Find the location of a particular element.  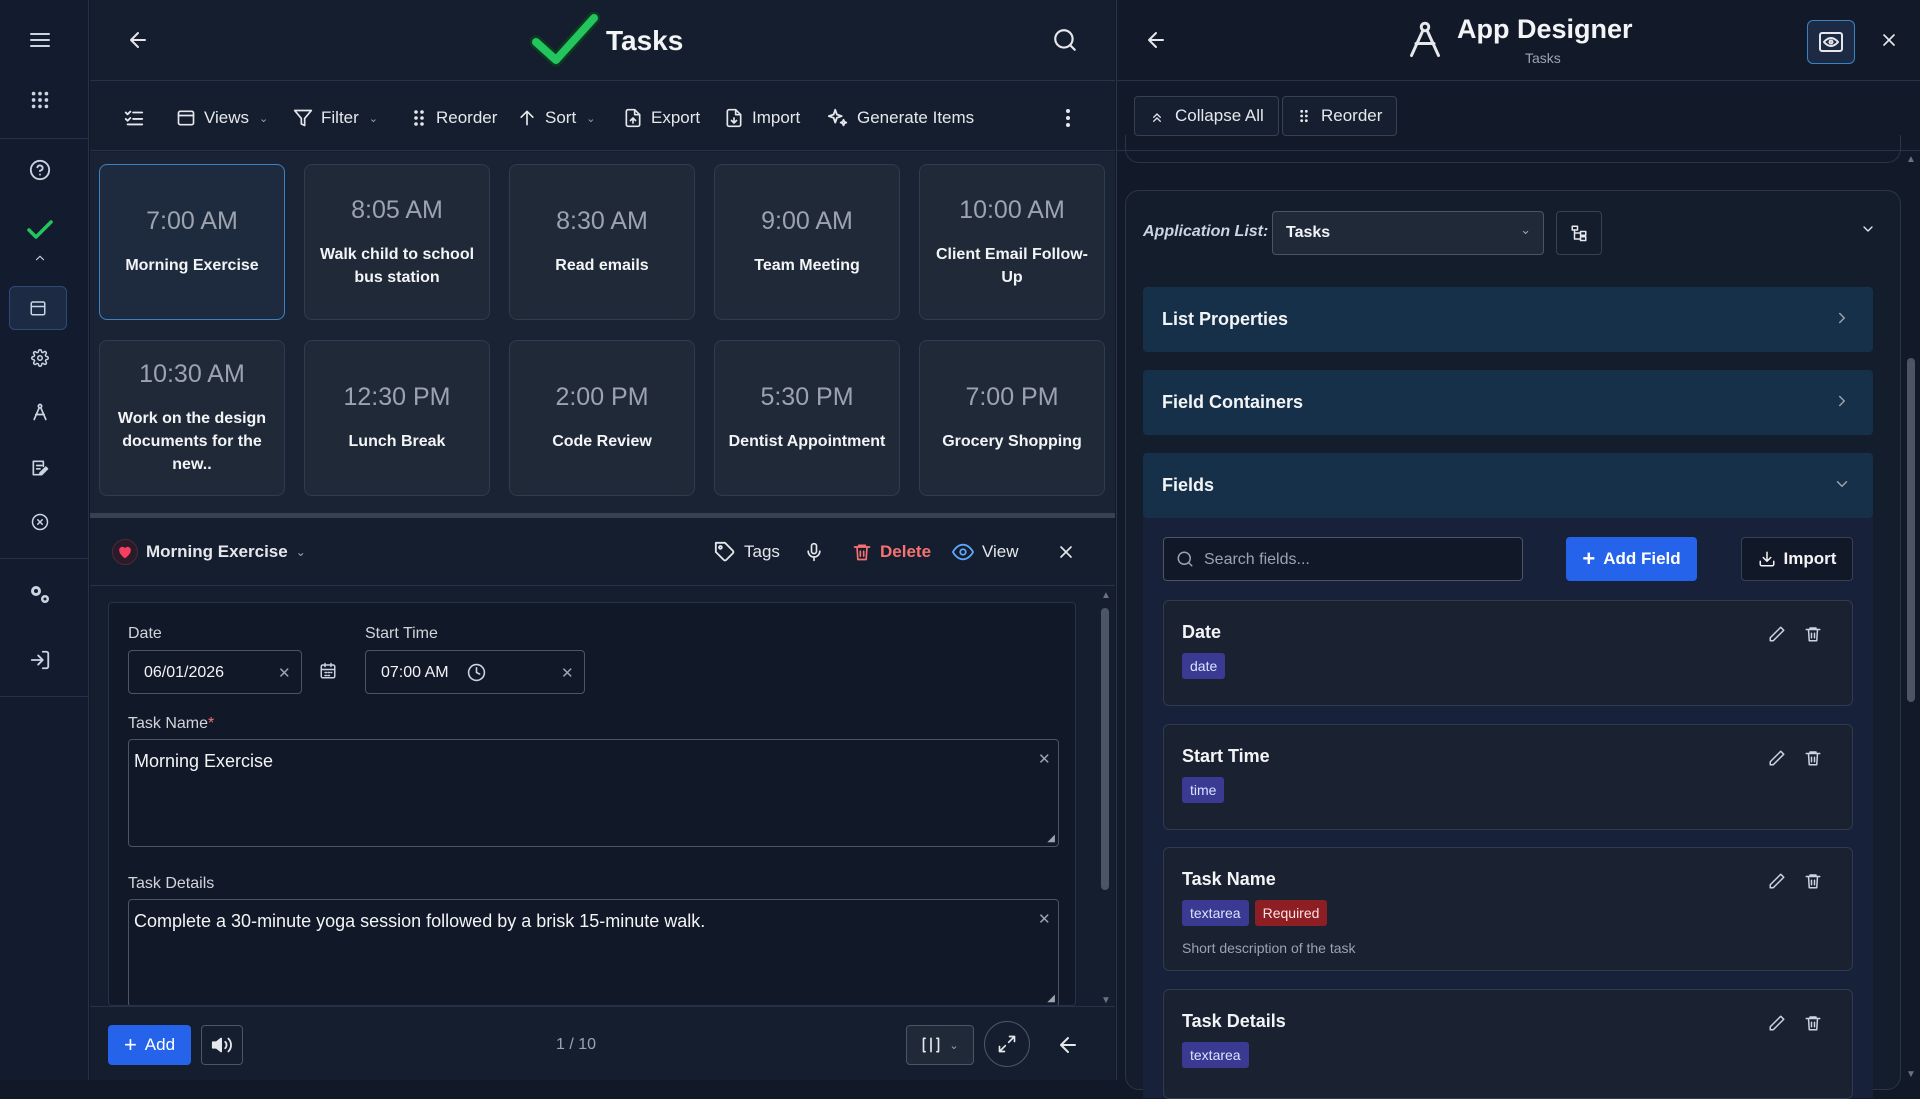

task-card: 12:30 PM Lunch Break is located at coordinates (397, 418).